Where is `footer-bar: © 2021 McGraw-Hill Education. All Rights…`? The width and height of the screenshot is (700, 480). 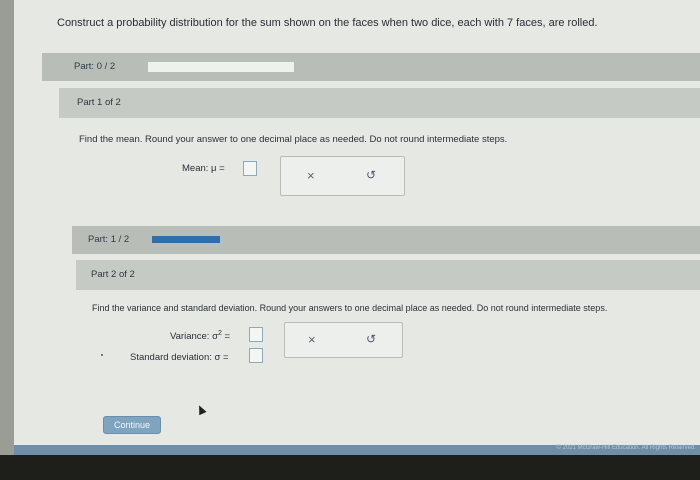 footer-bar: © 2021 McGraw-Hill Education. All Rights… is located at coordinates (357, 450).